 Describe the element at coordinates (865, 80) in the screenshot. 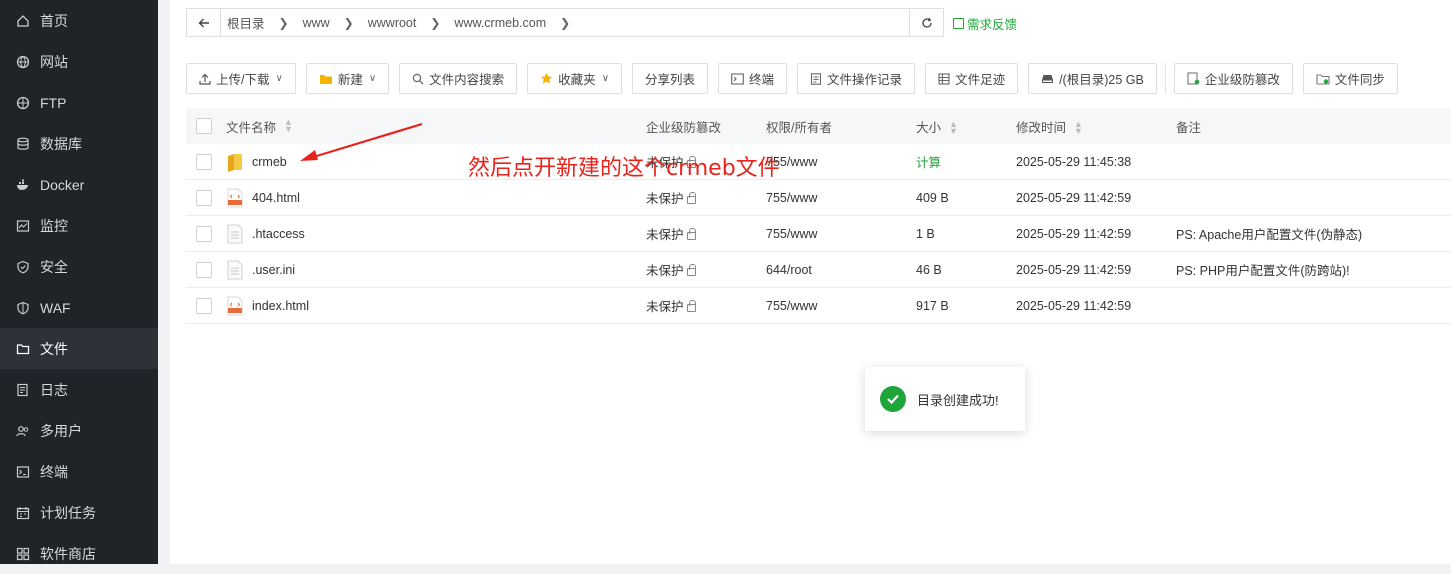

I see `file-op-log-label: 文件操作记录` at that location.